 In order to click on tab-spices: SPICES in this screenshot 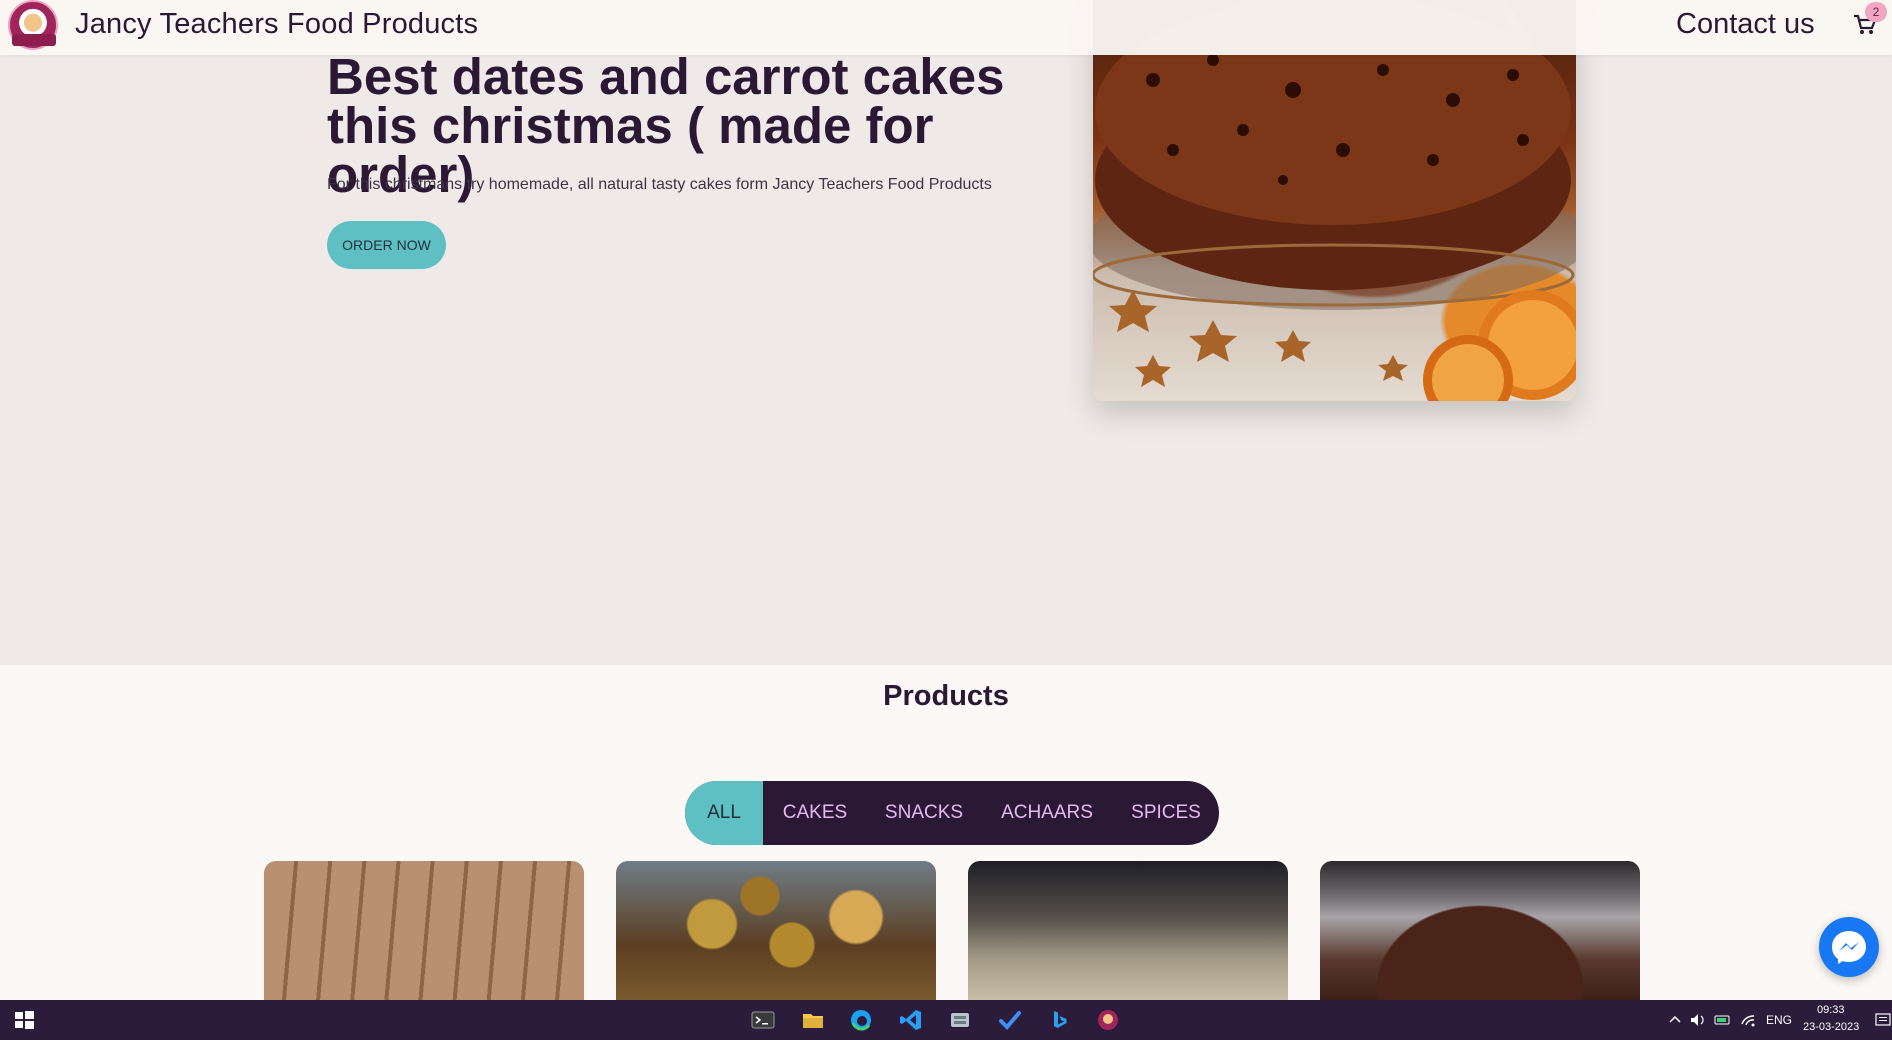, I will do `click(1166, 813)`.